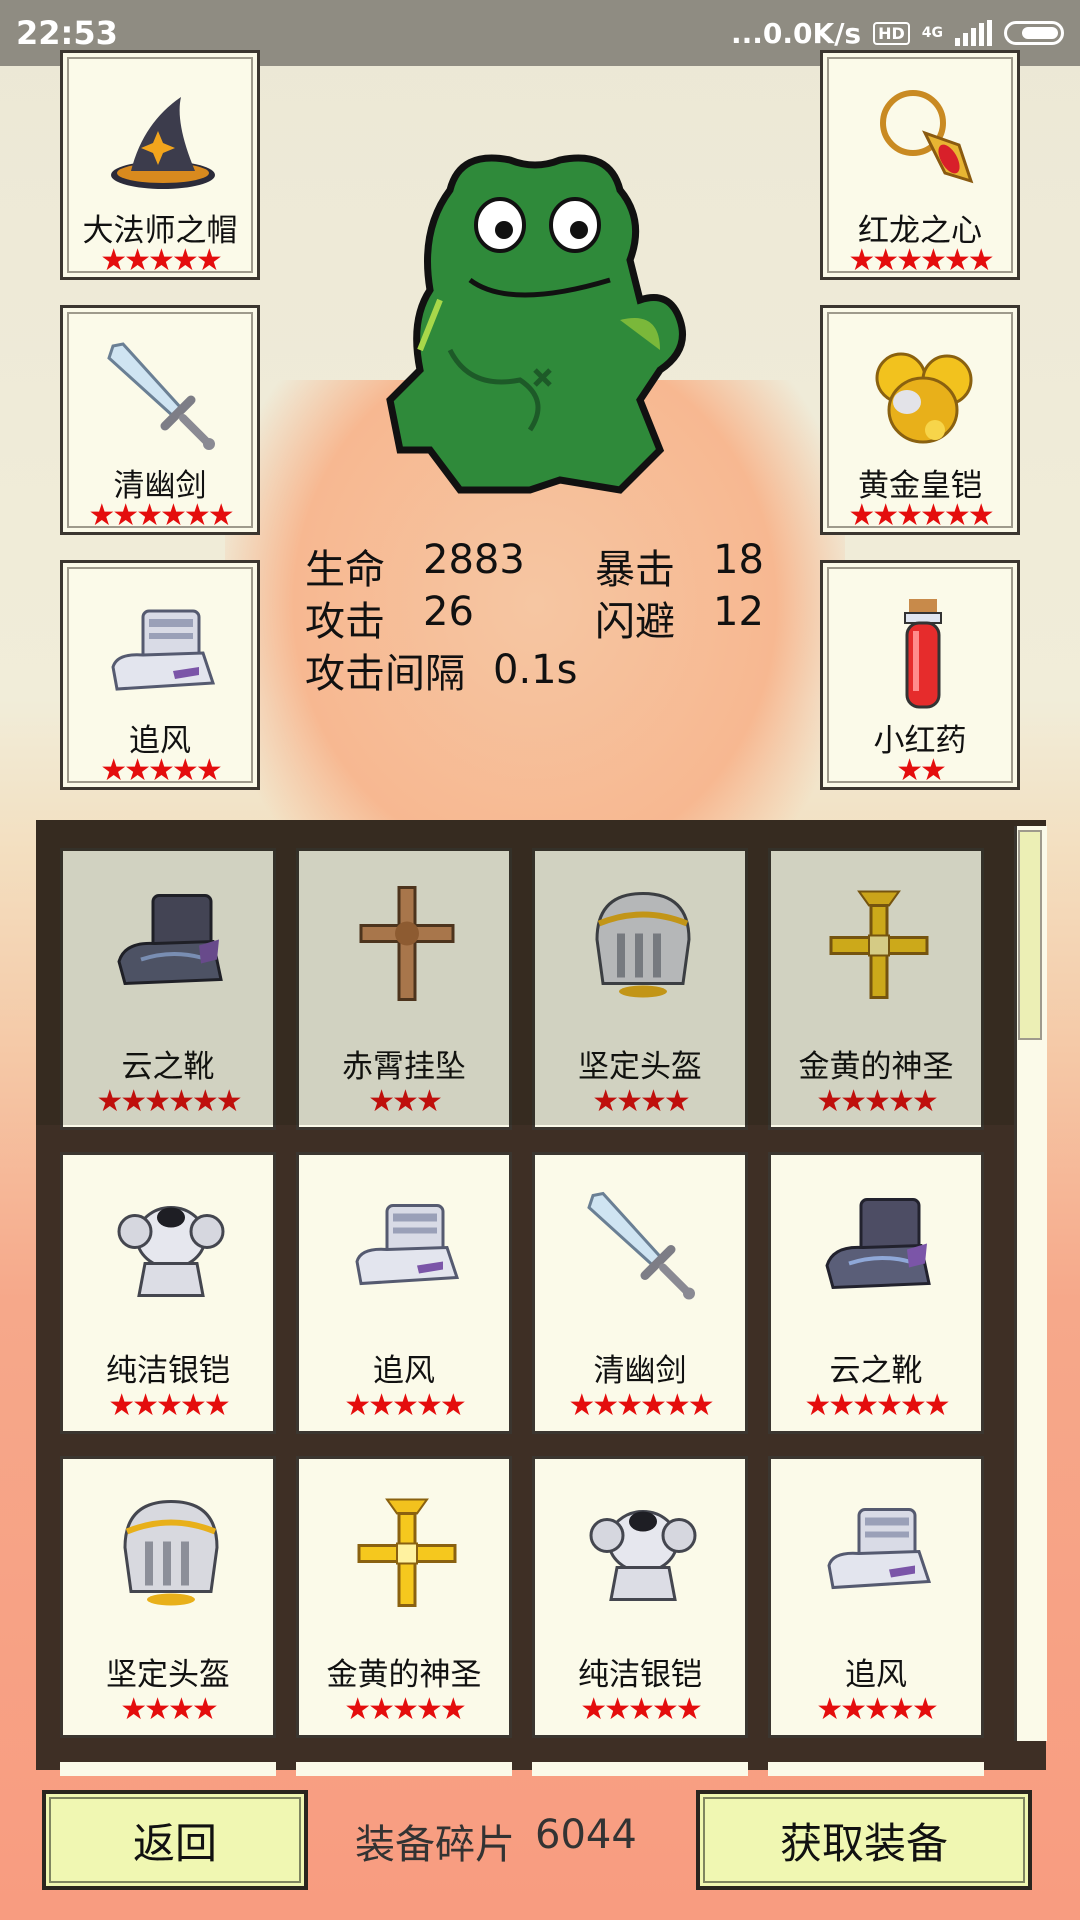  Describe the element at coordinates (738, 560) in the screenshot. I see `stat-crit-value: 18` at that location.